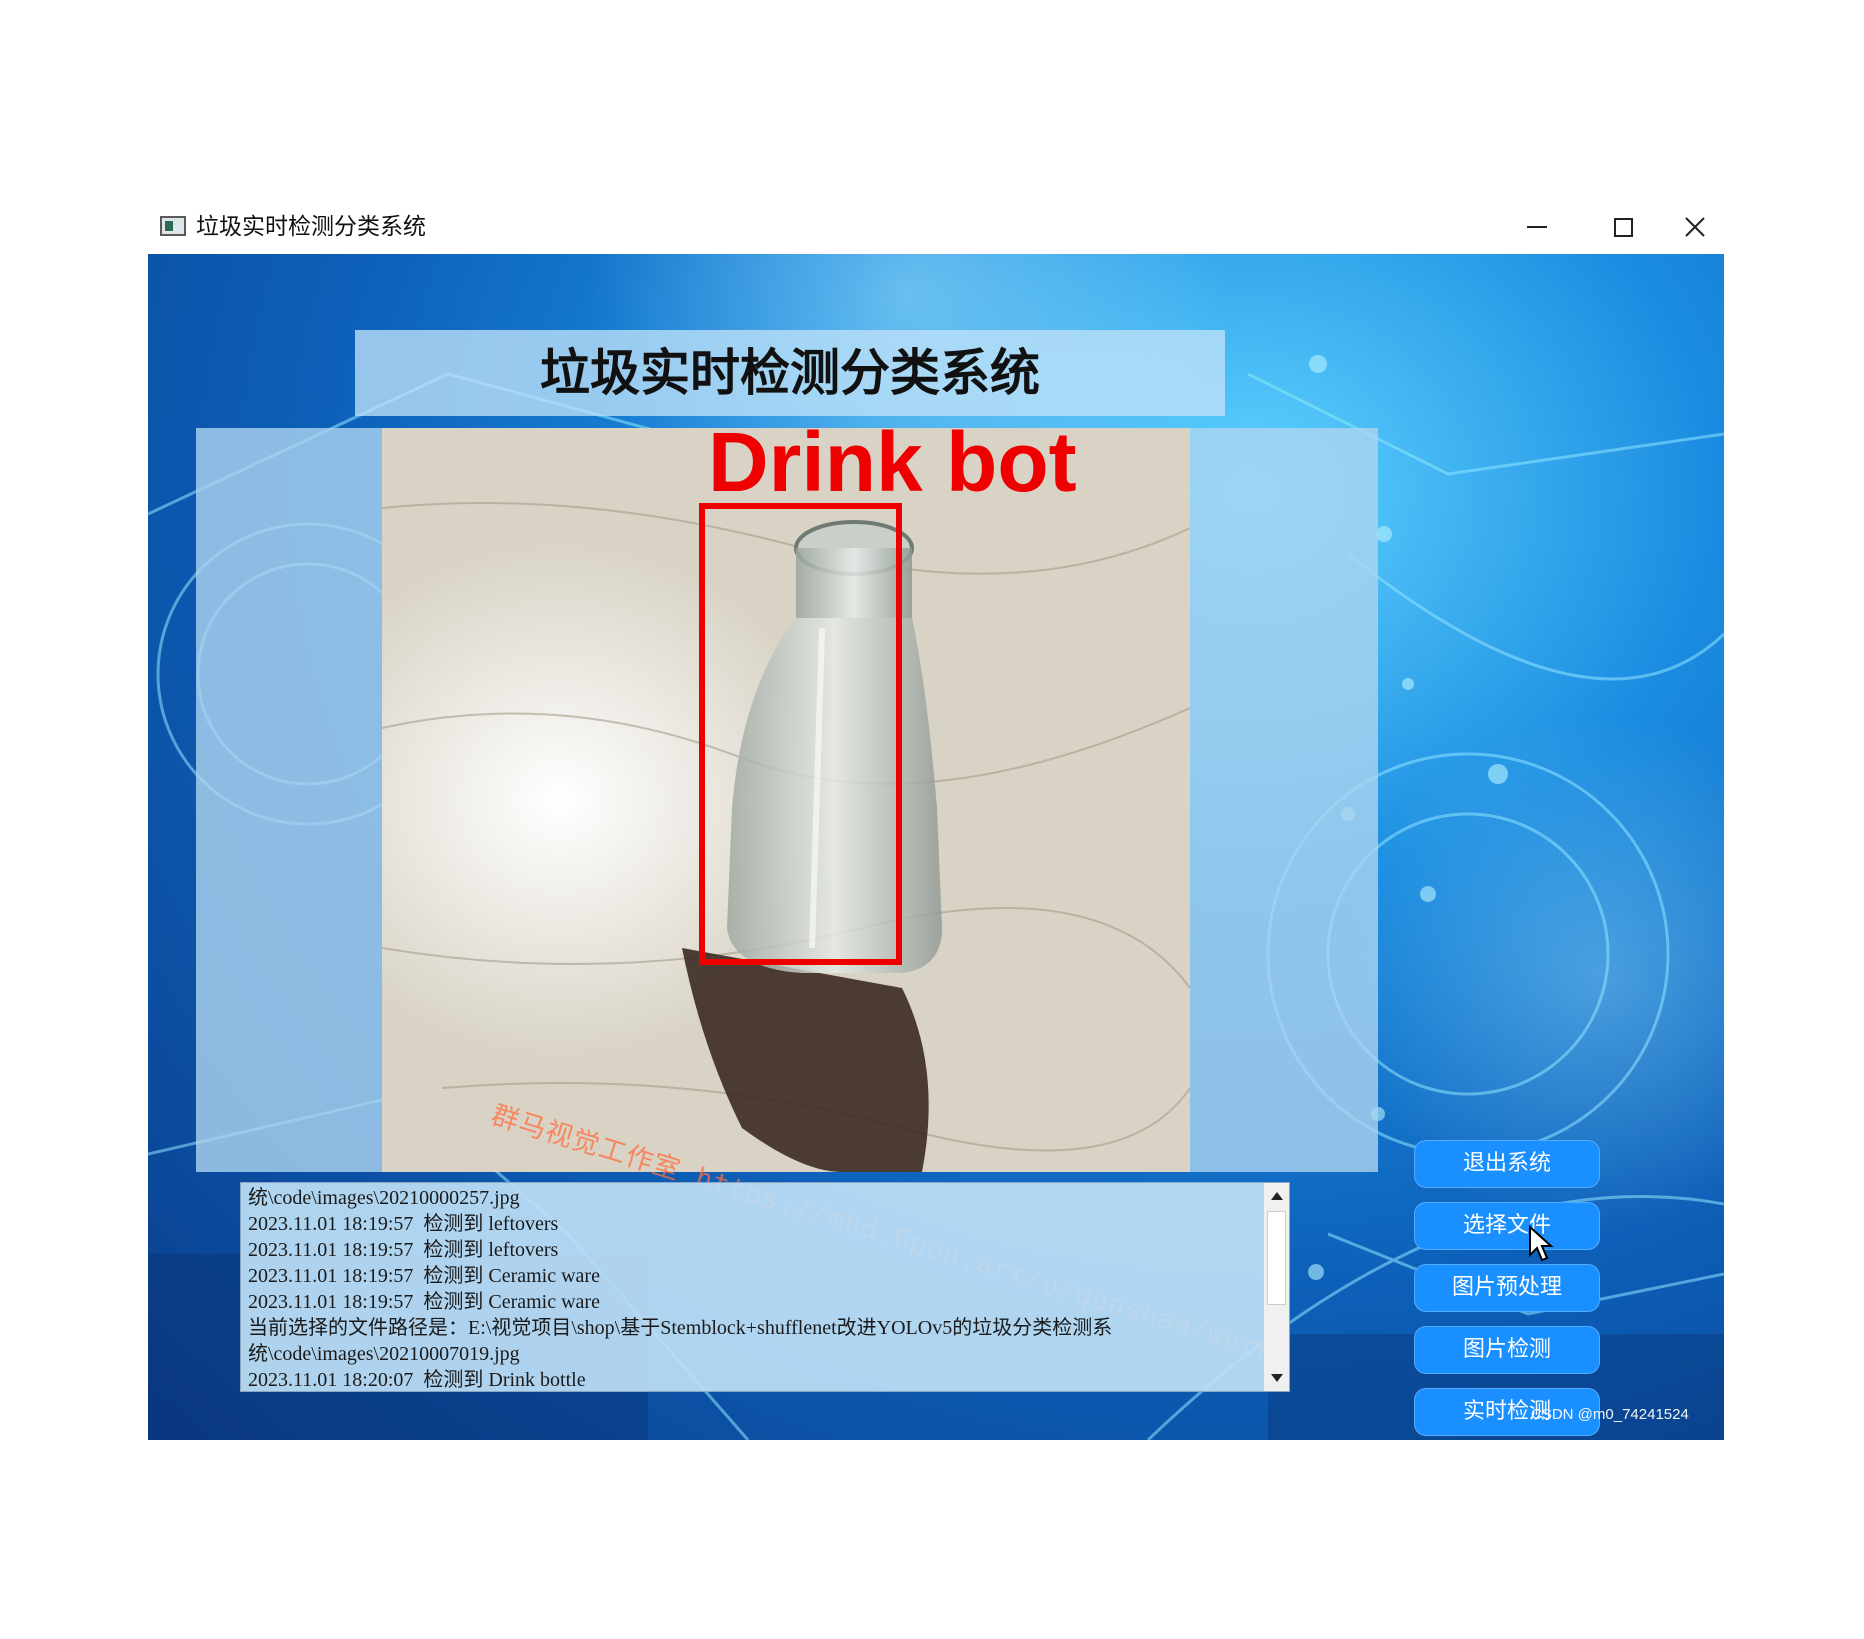  Describe the element at coordinates (1507, 1288) in the screenshot. I see `image-preprocess-button: 图片预处理` at that location.